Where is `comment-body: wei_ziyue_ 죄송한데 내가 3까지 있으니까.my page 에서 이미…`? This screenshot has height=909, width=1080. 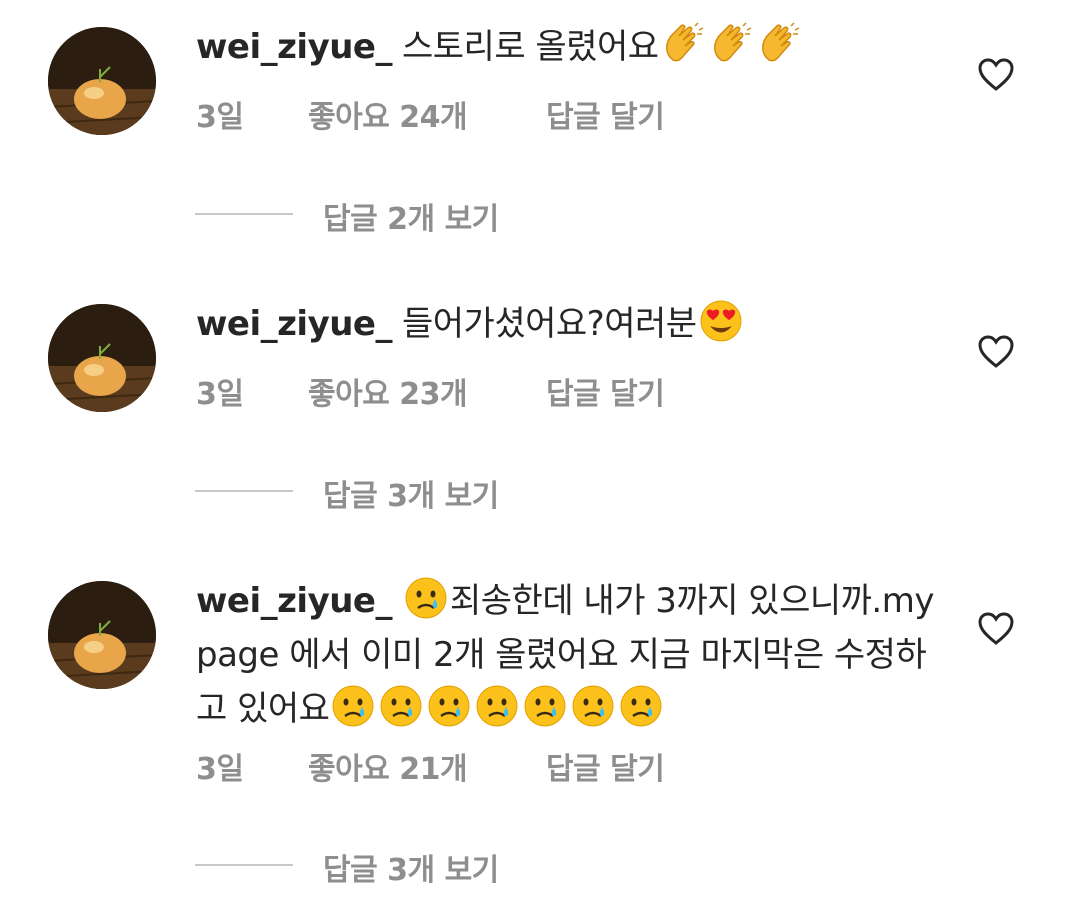
comment-body: wei_ziyue_ 죄송한데 내가 3까지 있으니까.my page 에서 이미… is located at coordinates (568, 655).